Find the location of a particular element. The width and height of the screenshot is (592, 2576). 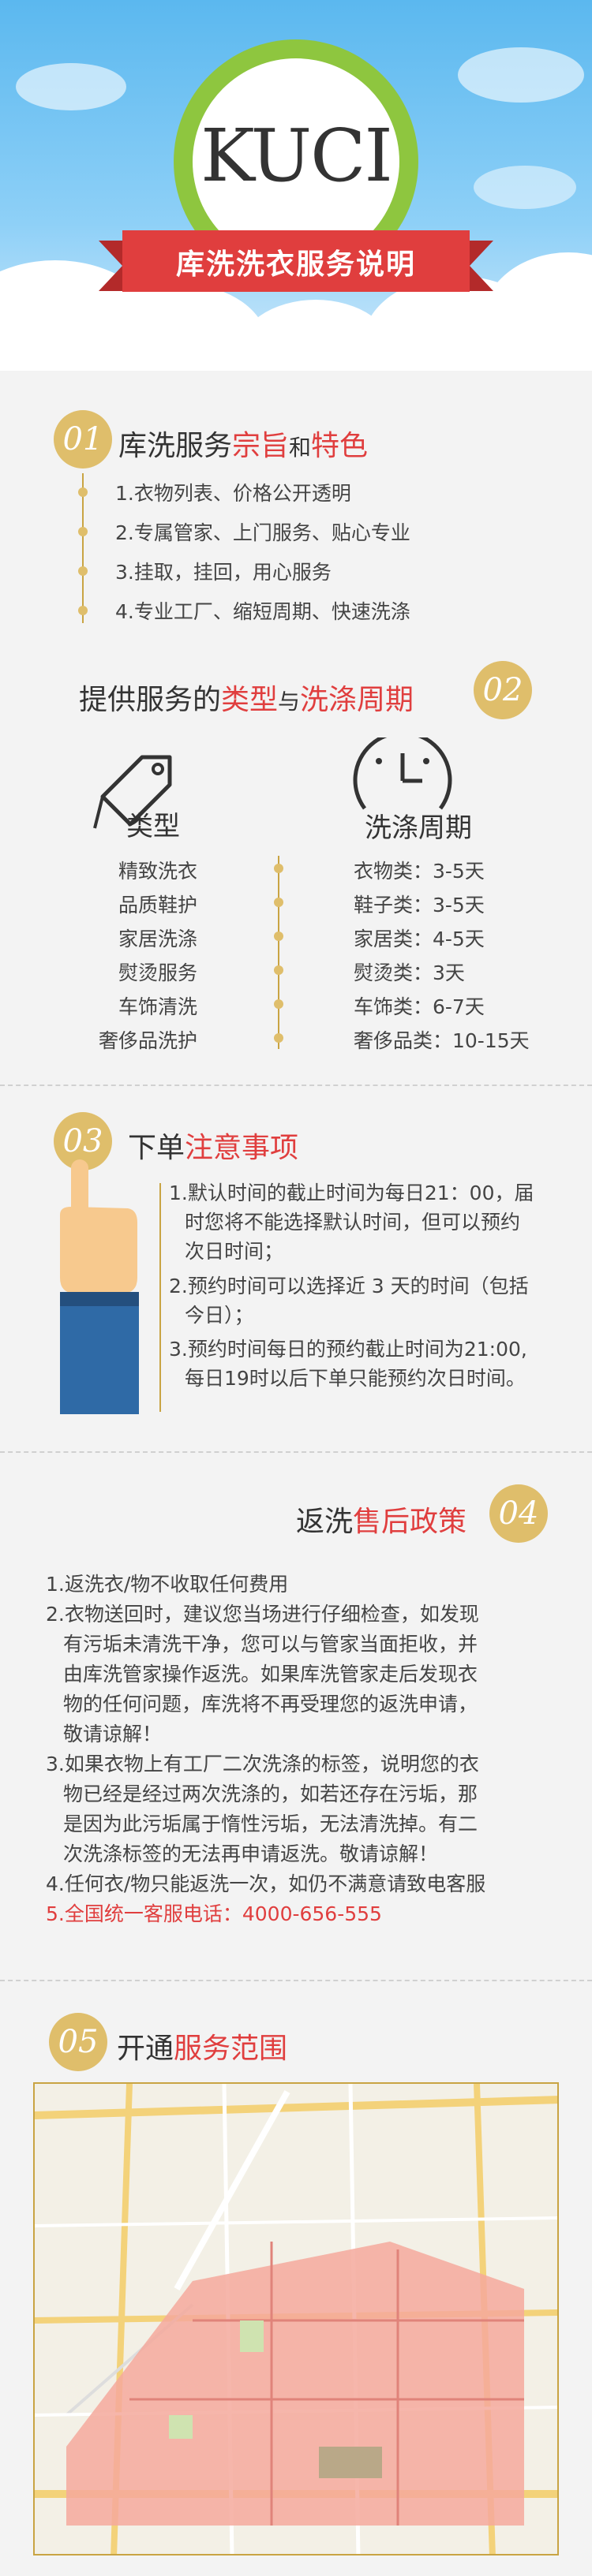

section-title: 库洗服务宗旨和特色 is located at coordinates (243, 446).